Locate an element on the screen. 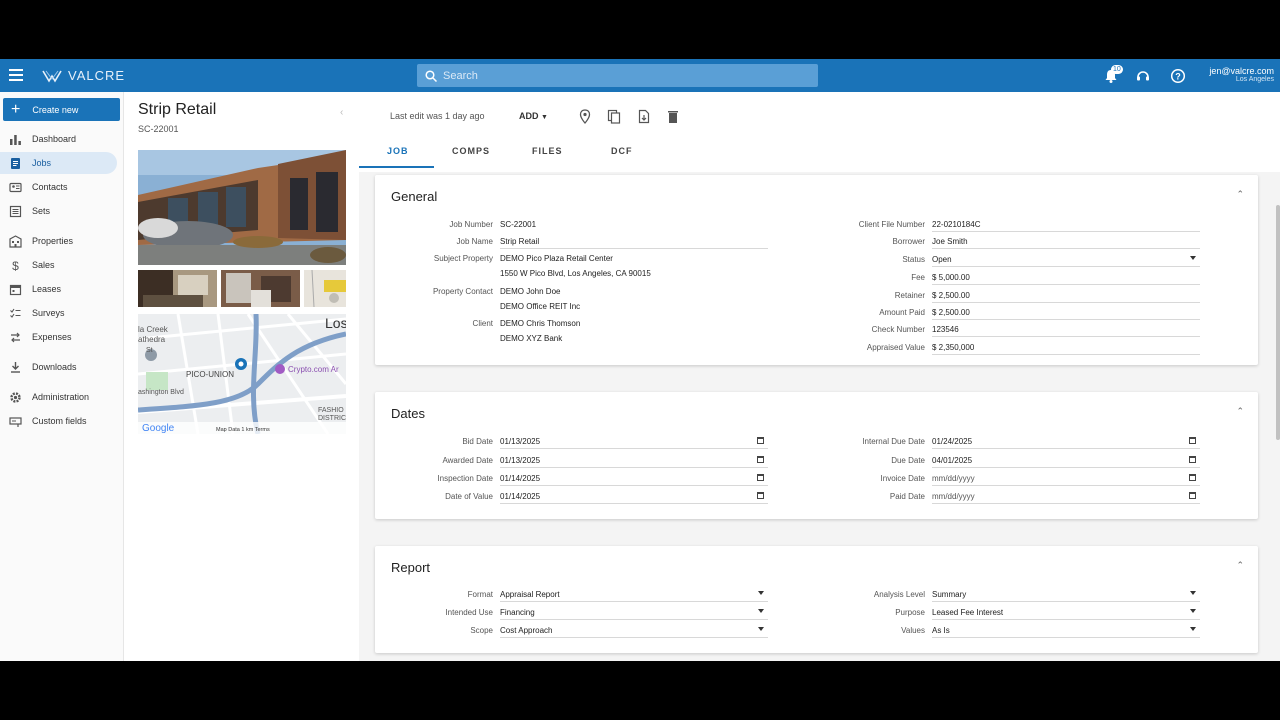  create-new-button: + Create new is located at coordinates (61, 109).